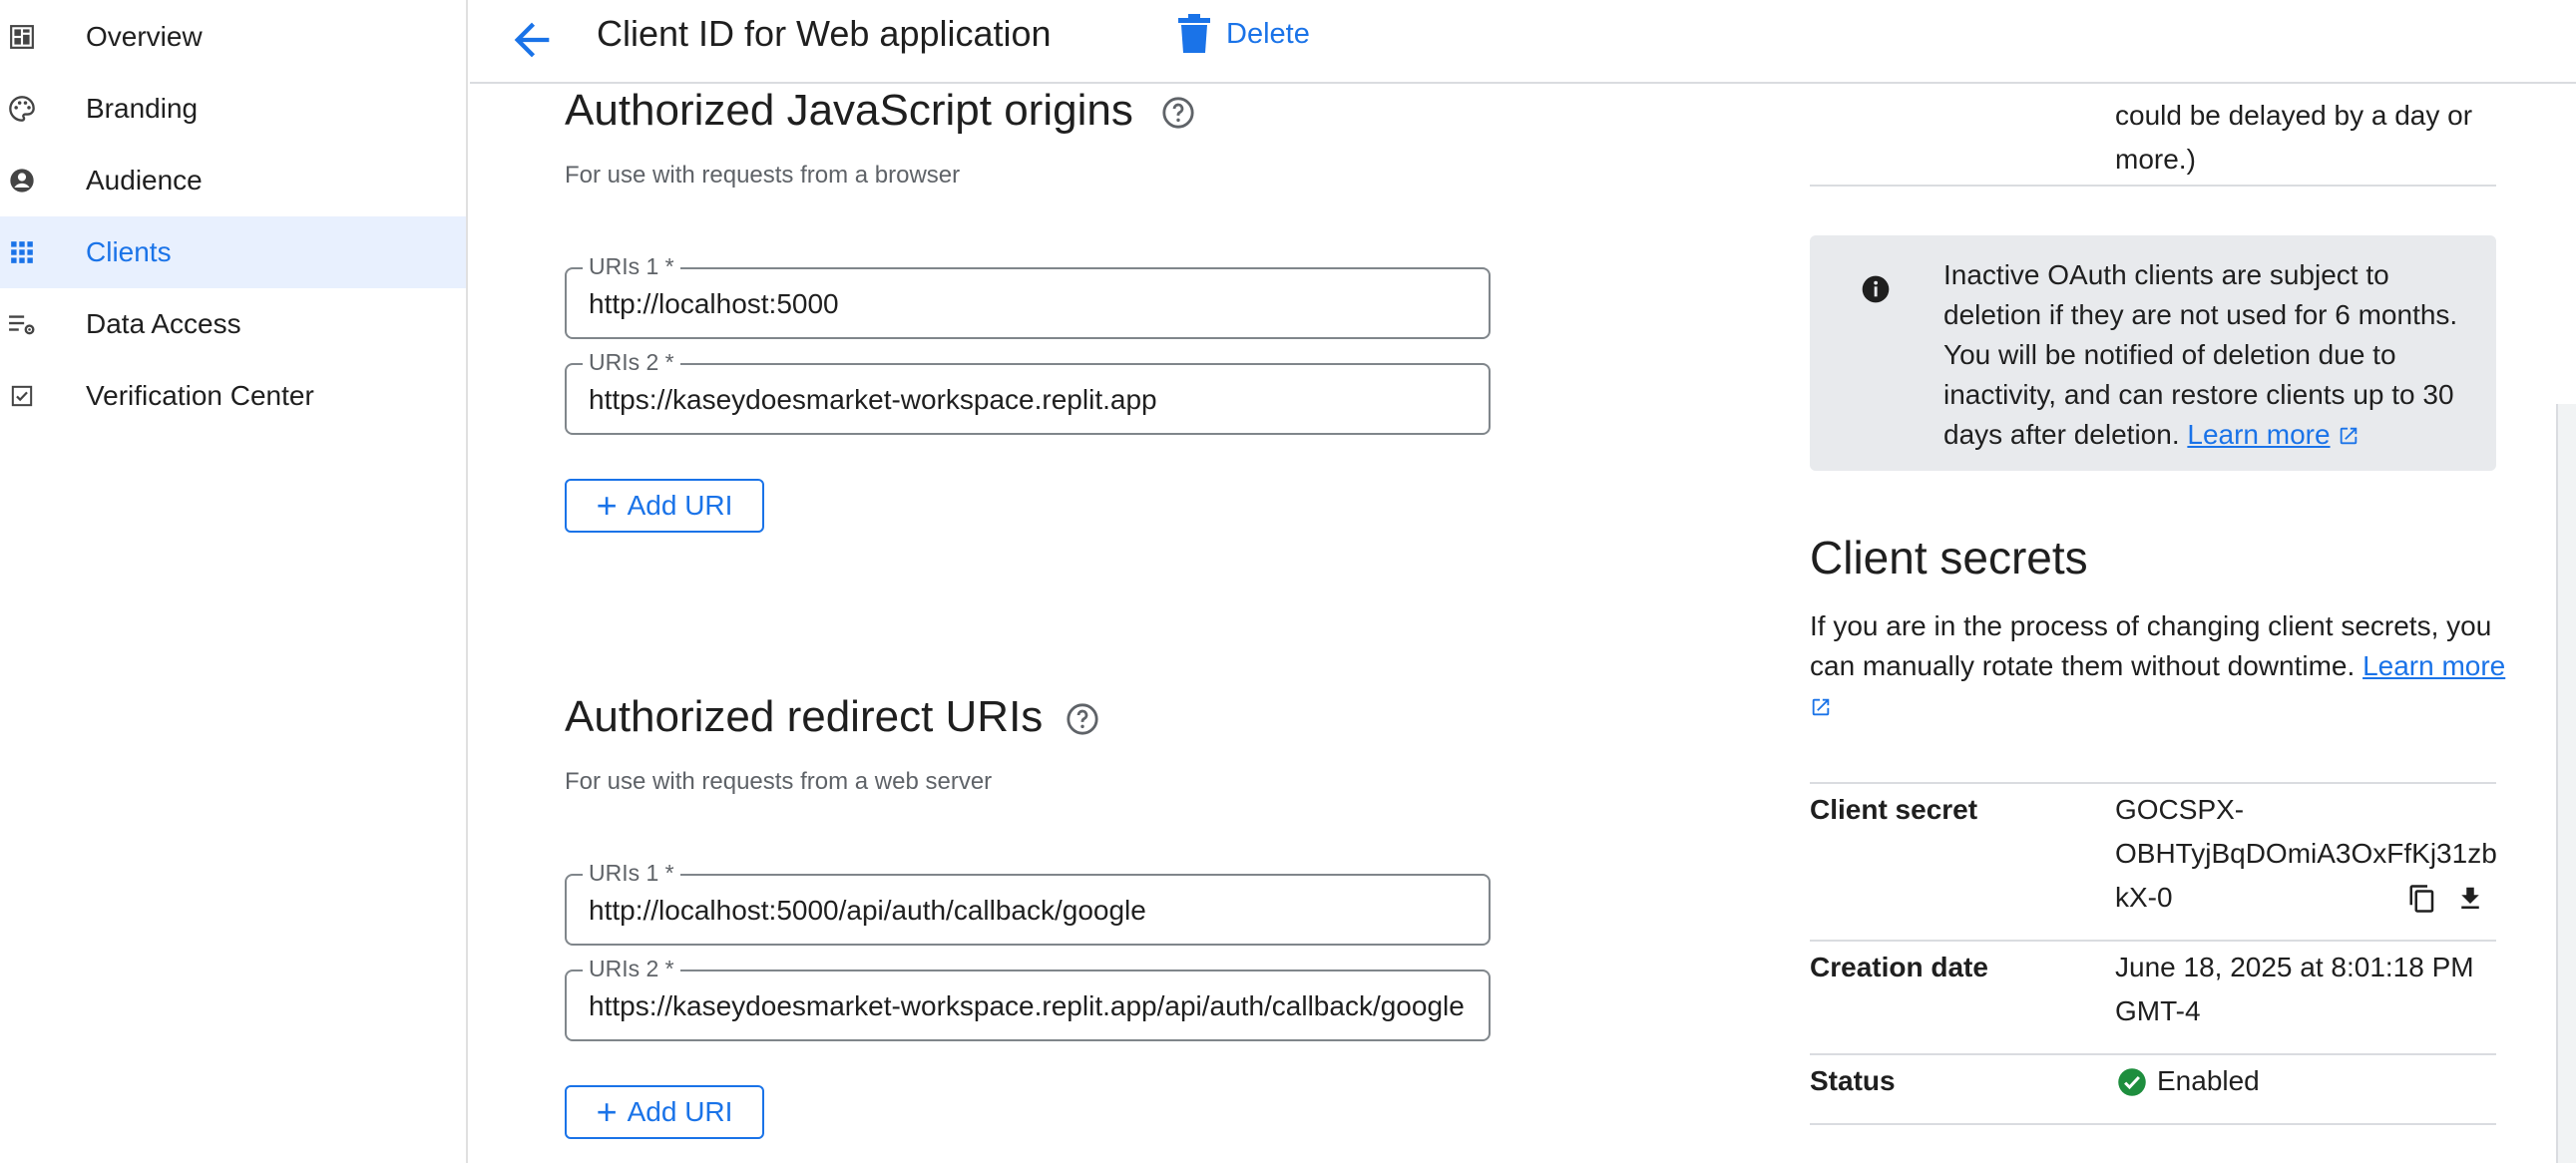  Describe the element at coordinates (142, 108) in the screenshot. I see `sidebar-item-label: Branding` at that location.